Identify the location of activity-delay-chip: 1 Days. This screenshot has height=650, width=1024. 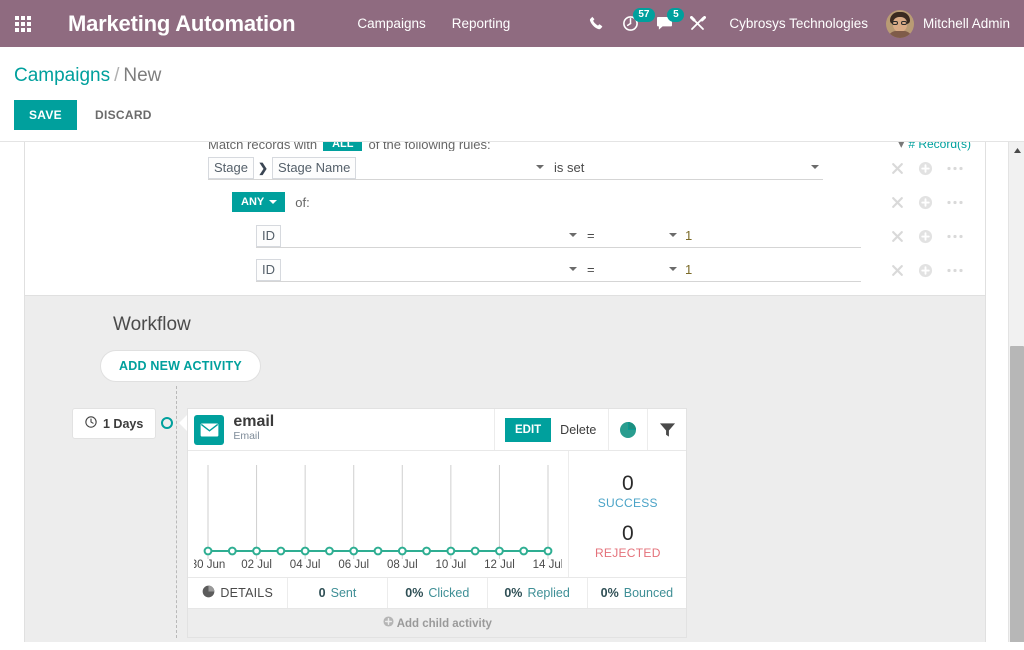
(114, 423).